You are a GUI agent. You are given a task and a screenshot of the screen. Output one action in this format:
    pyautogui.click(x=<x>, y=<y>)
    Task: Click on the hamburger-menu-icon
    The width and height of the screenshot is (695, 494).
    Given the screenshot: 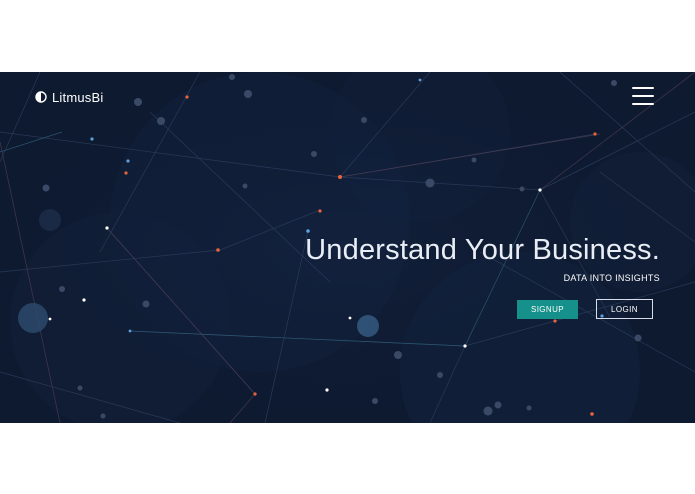 What is the action you would take?
    pyautogui.click(x=643, y=88)
    